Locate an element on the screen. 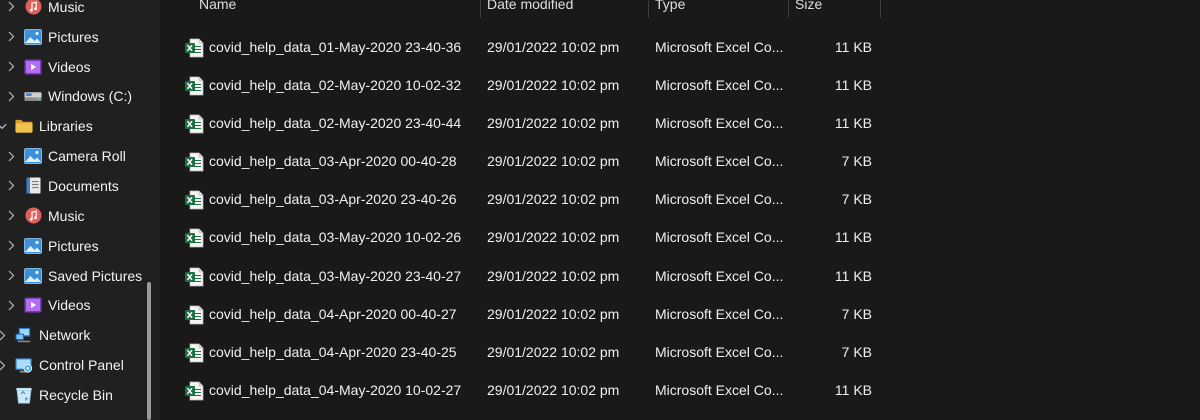  nav-item-control-panel: Control Panel is located at coordinates (73, 365).